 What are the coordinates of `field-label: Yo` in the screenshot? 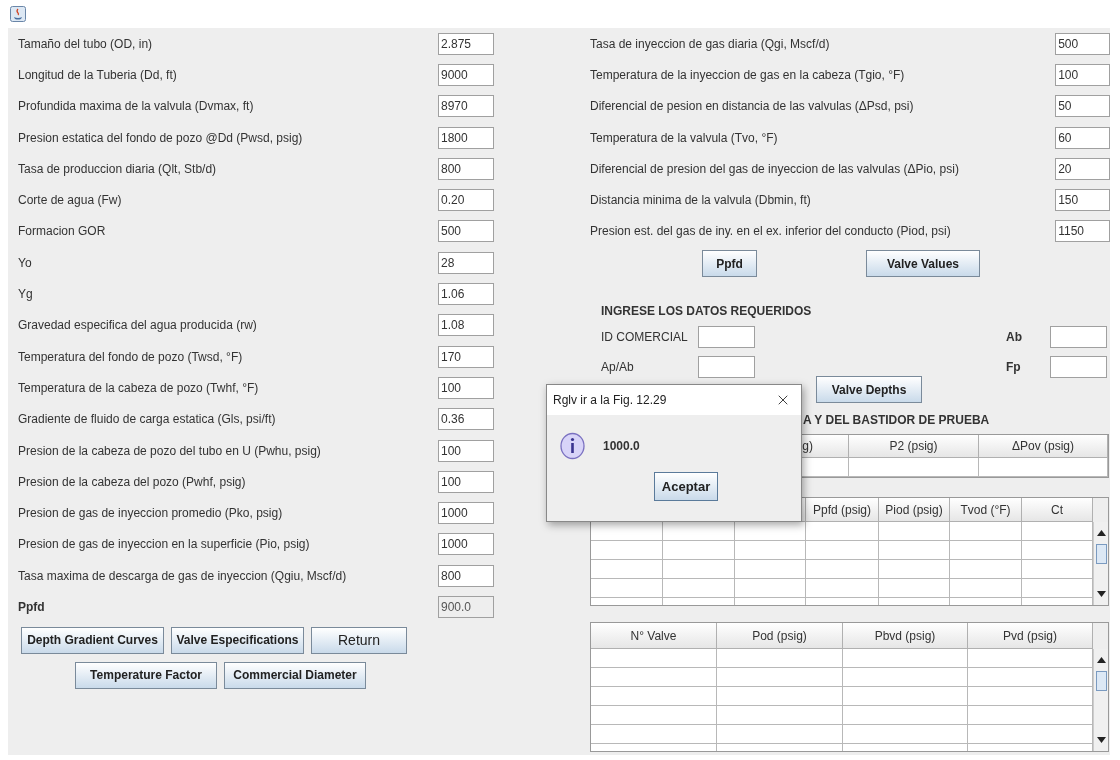 It's located at (25, 263).